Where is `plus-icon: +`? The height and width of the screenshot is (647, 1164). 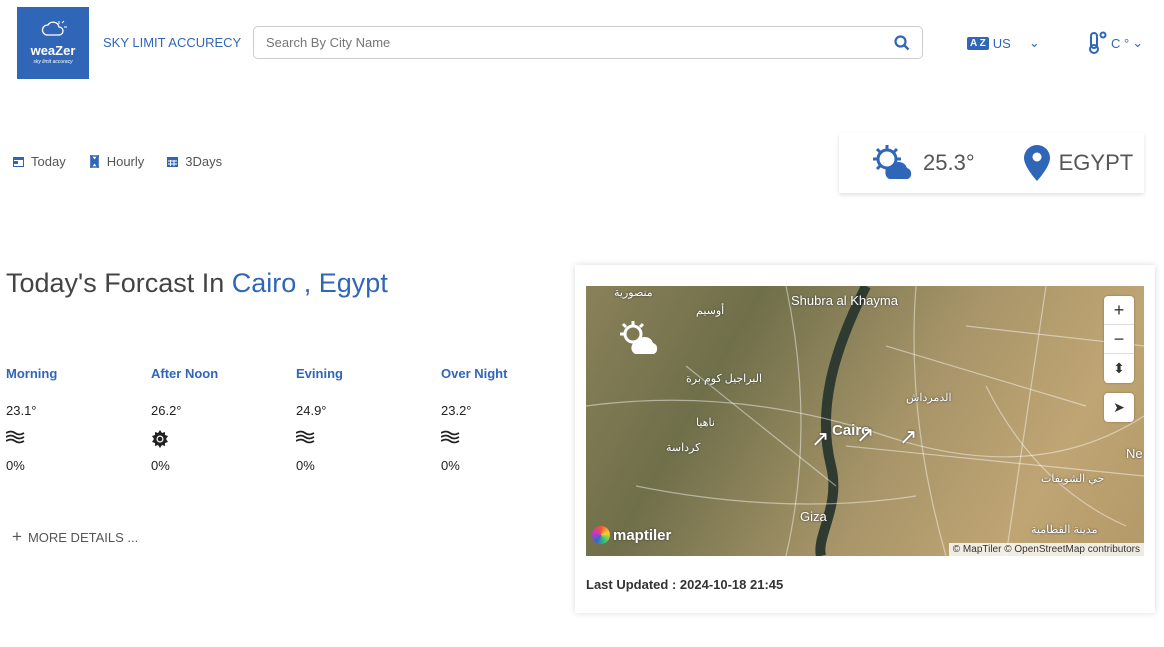
plus-icon: + is located at coordinates (17, 536).